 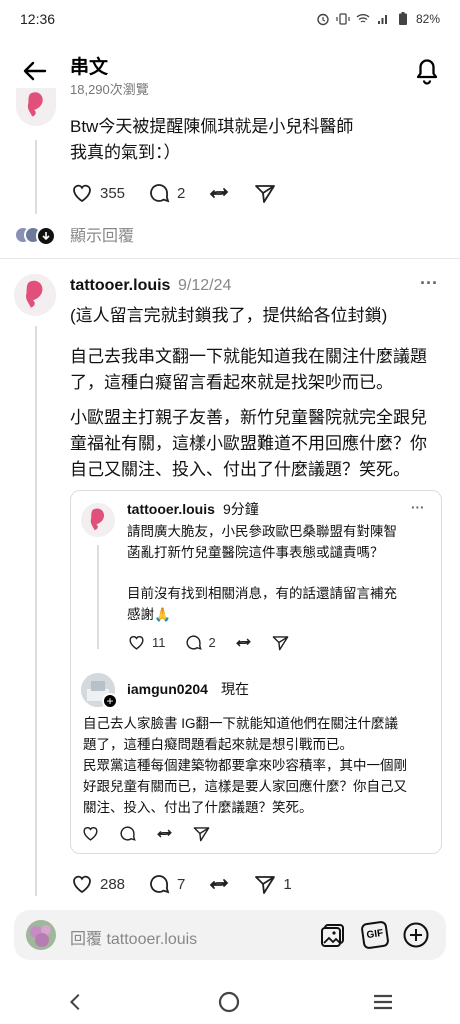 What do you see at coordinates (90, 833) in the screenshot?
I see `like-button` at bounding box center [90, 833].